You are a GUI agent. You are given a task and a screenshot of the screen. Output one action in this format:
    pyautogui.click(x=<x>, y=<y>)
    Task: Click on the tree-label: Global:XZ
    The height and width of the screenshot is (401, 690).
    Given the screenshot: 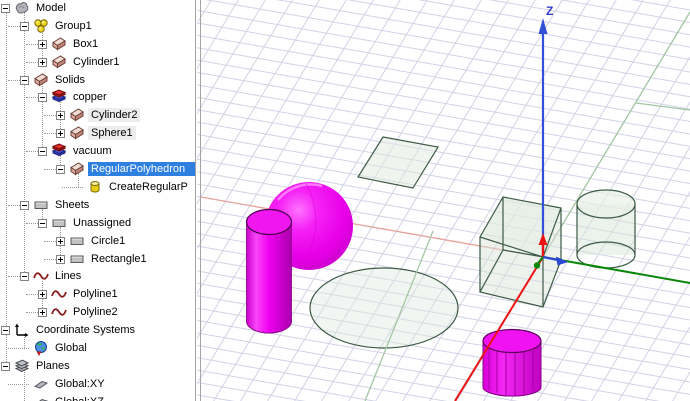 What is the action you would take?
    pyautogui.click(x=79, y=398)
    